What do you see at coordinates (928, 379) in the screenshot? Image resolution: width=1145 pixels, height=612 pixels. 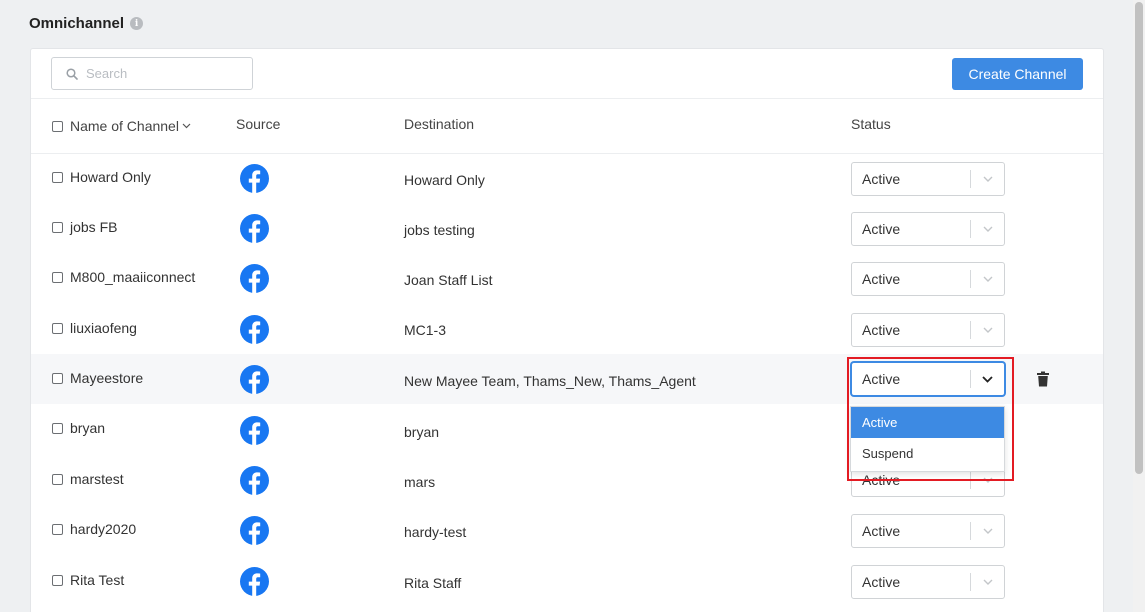 I see `status-select-open: Active` at bounding box center [928, 379].